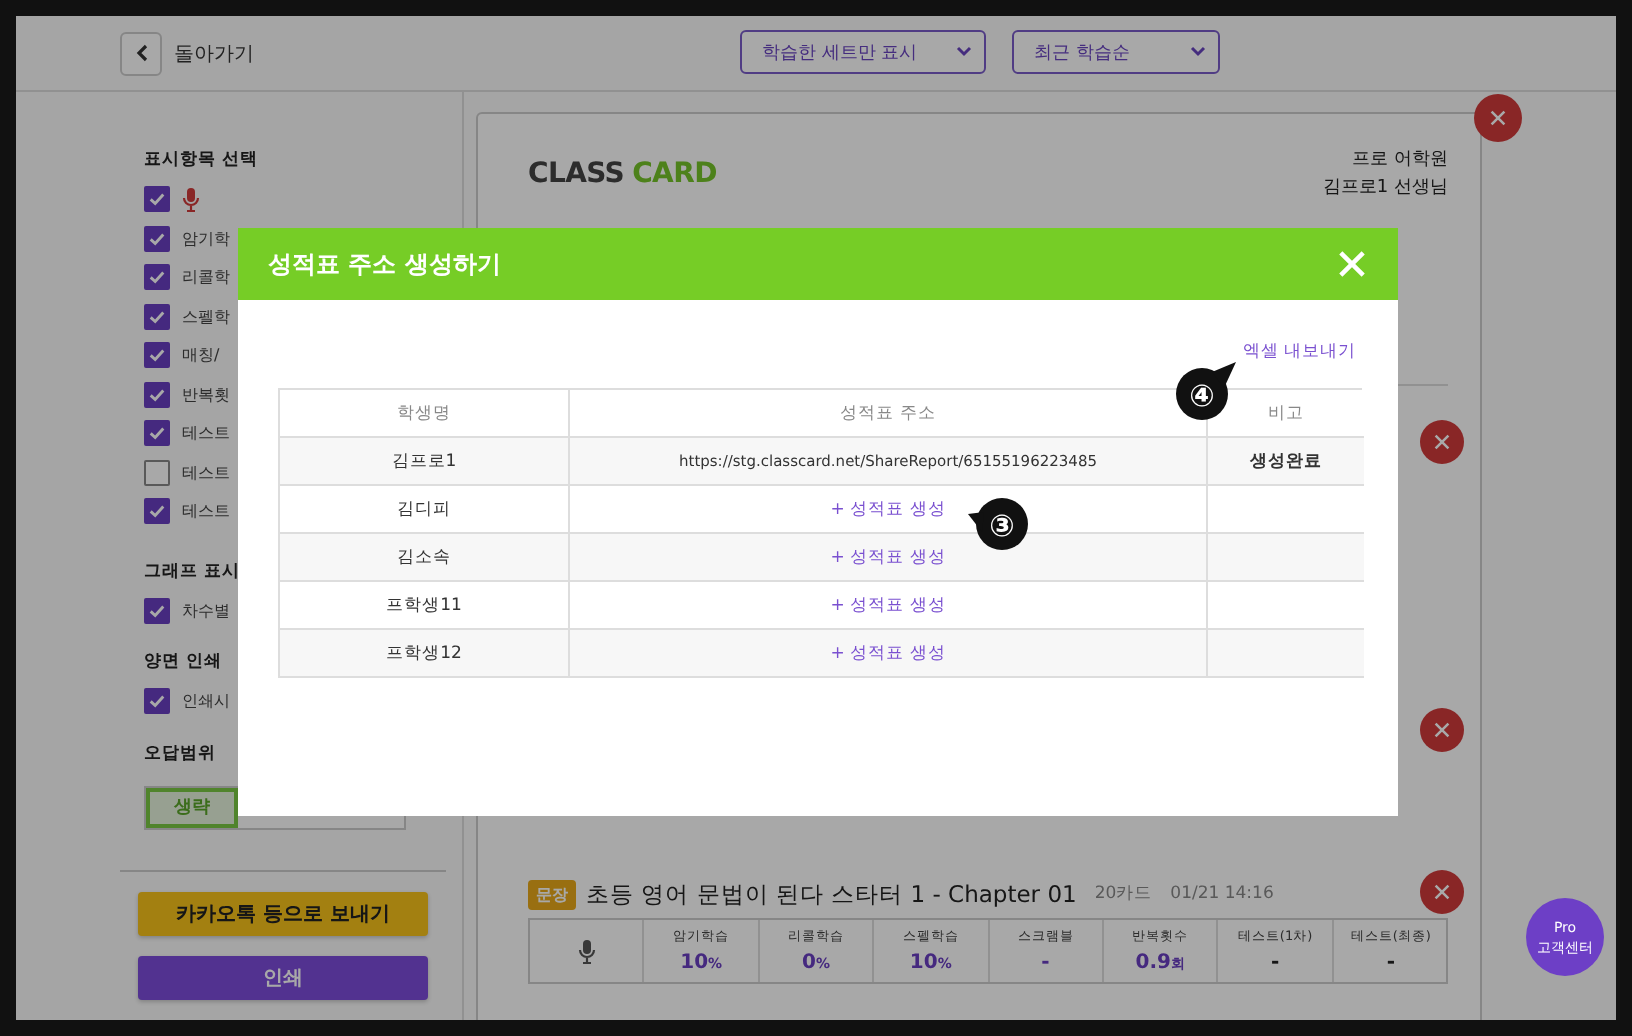  Describe the element at coordinates (180, 753) in the screenshot. I see `section-title: 오답범위` at that location.